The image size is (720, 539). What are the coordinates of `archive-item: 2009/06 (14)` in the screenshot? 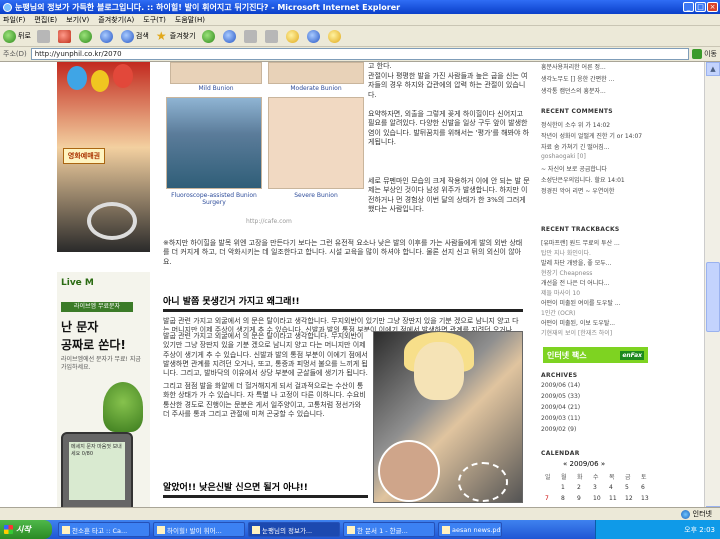 It's located at (600, 385).